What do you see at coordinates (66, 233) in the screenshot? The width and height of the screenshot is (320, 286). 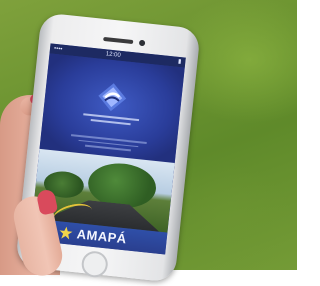 I see `star-emblem-icon` at bounding box center [66, 233].